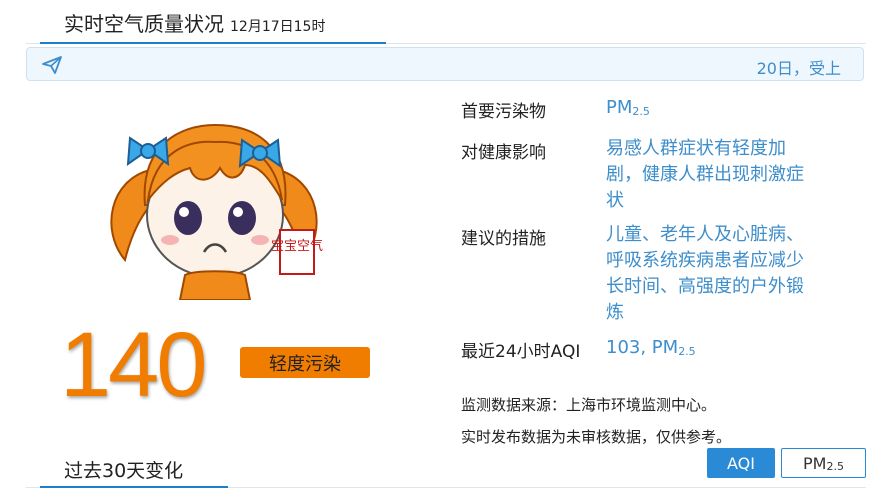 This screenshot has height=500, width=878. What do you see at coordinates (503, 153) in the screenshot?
I see `health-impact-label: 对健康影响` at bounding box center [503, 153].